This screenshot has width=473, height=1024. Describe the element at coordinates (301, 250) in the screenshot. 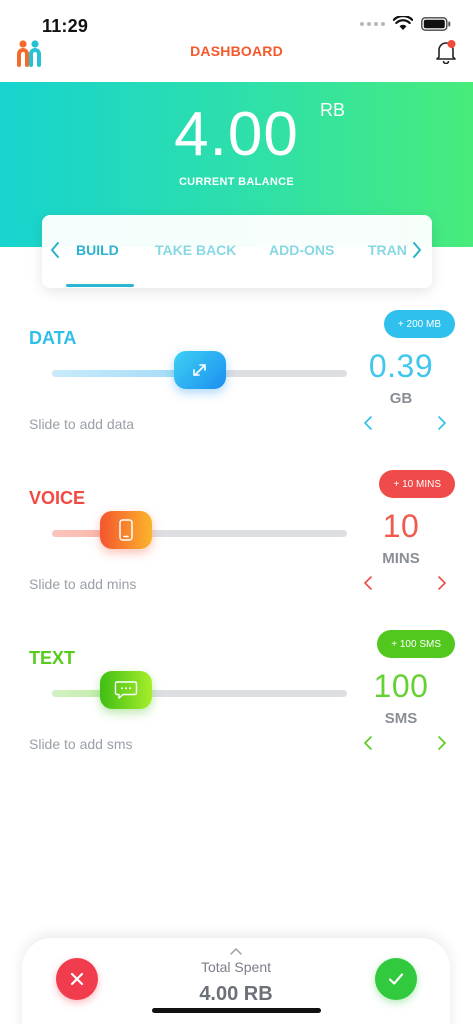

I see `tab-add-ons: ADD-ONS` at that location.